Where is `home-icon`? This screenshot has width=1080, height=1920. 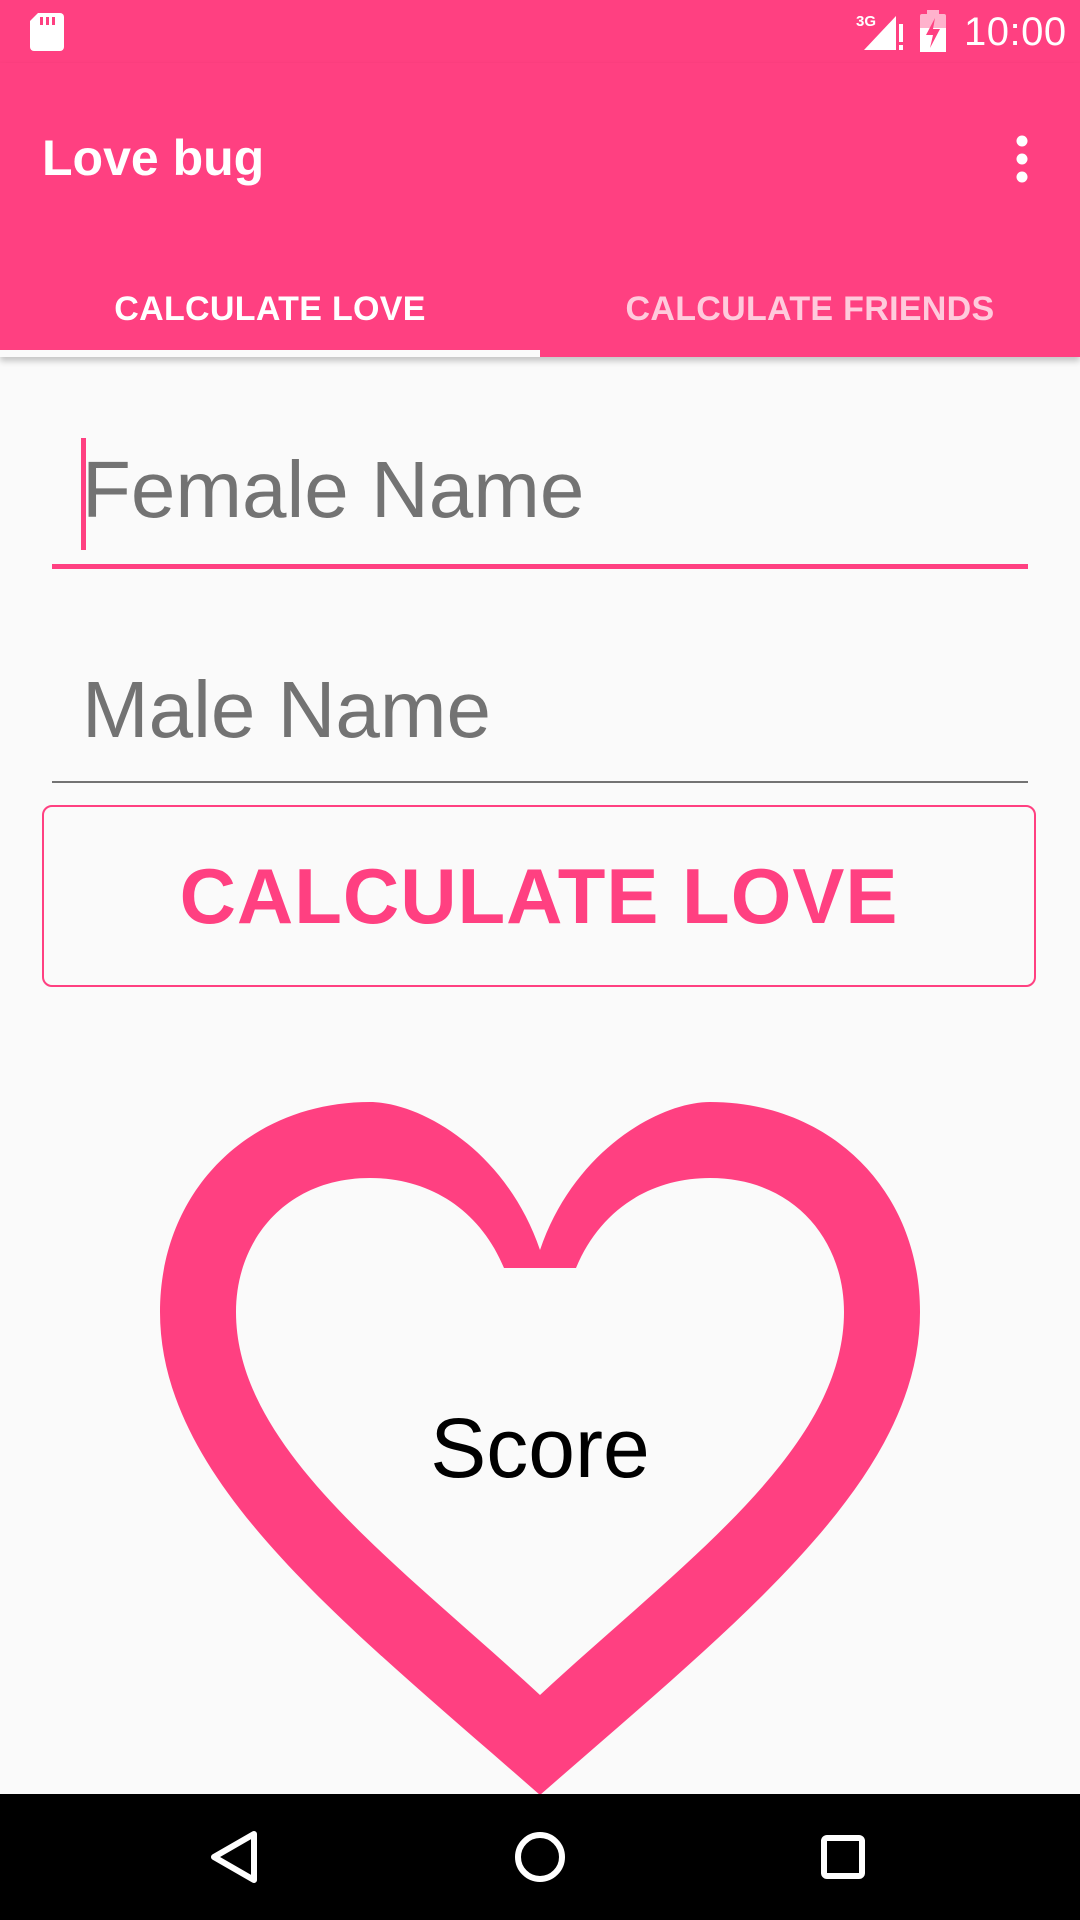
home-icon is located at coordinates (540, 1857).